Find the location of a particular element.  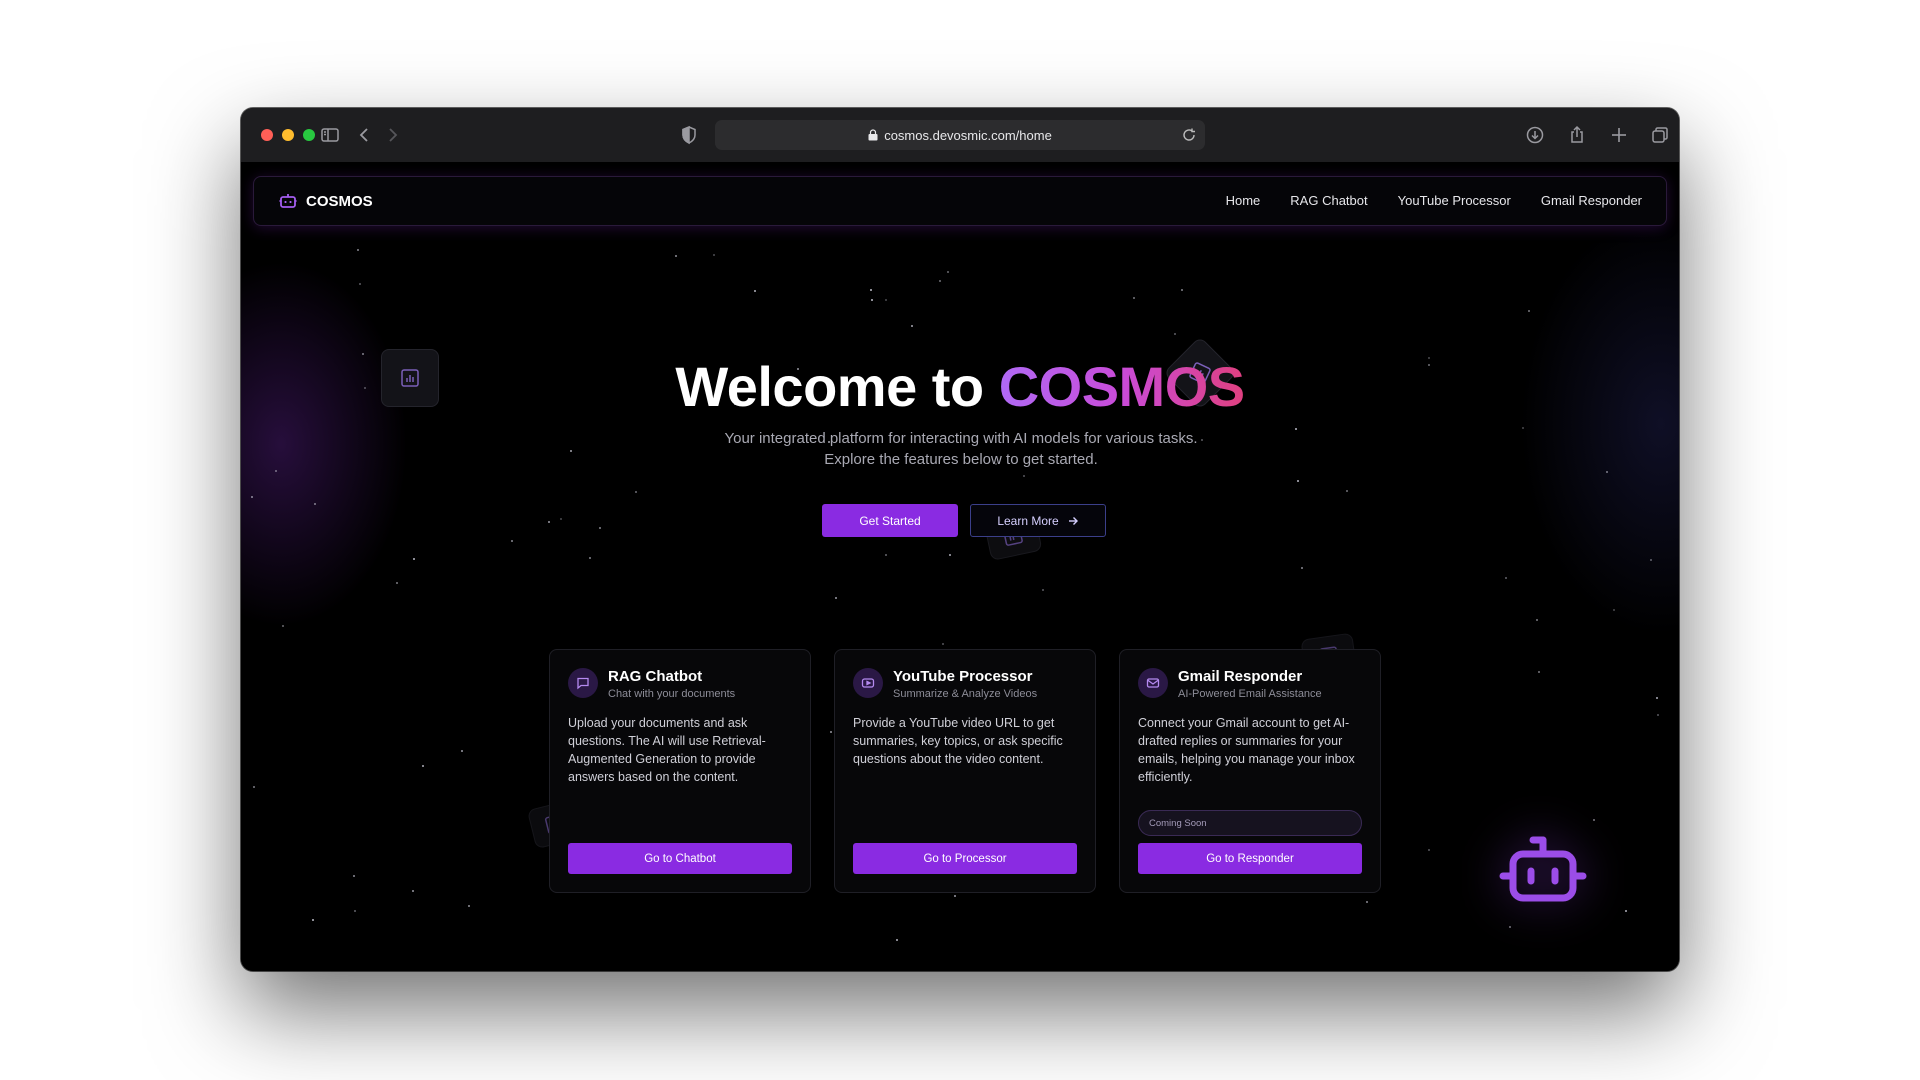

close-window-button is located at coordinates (267, 135).